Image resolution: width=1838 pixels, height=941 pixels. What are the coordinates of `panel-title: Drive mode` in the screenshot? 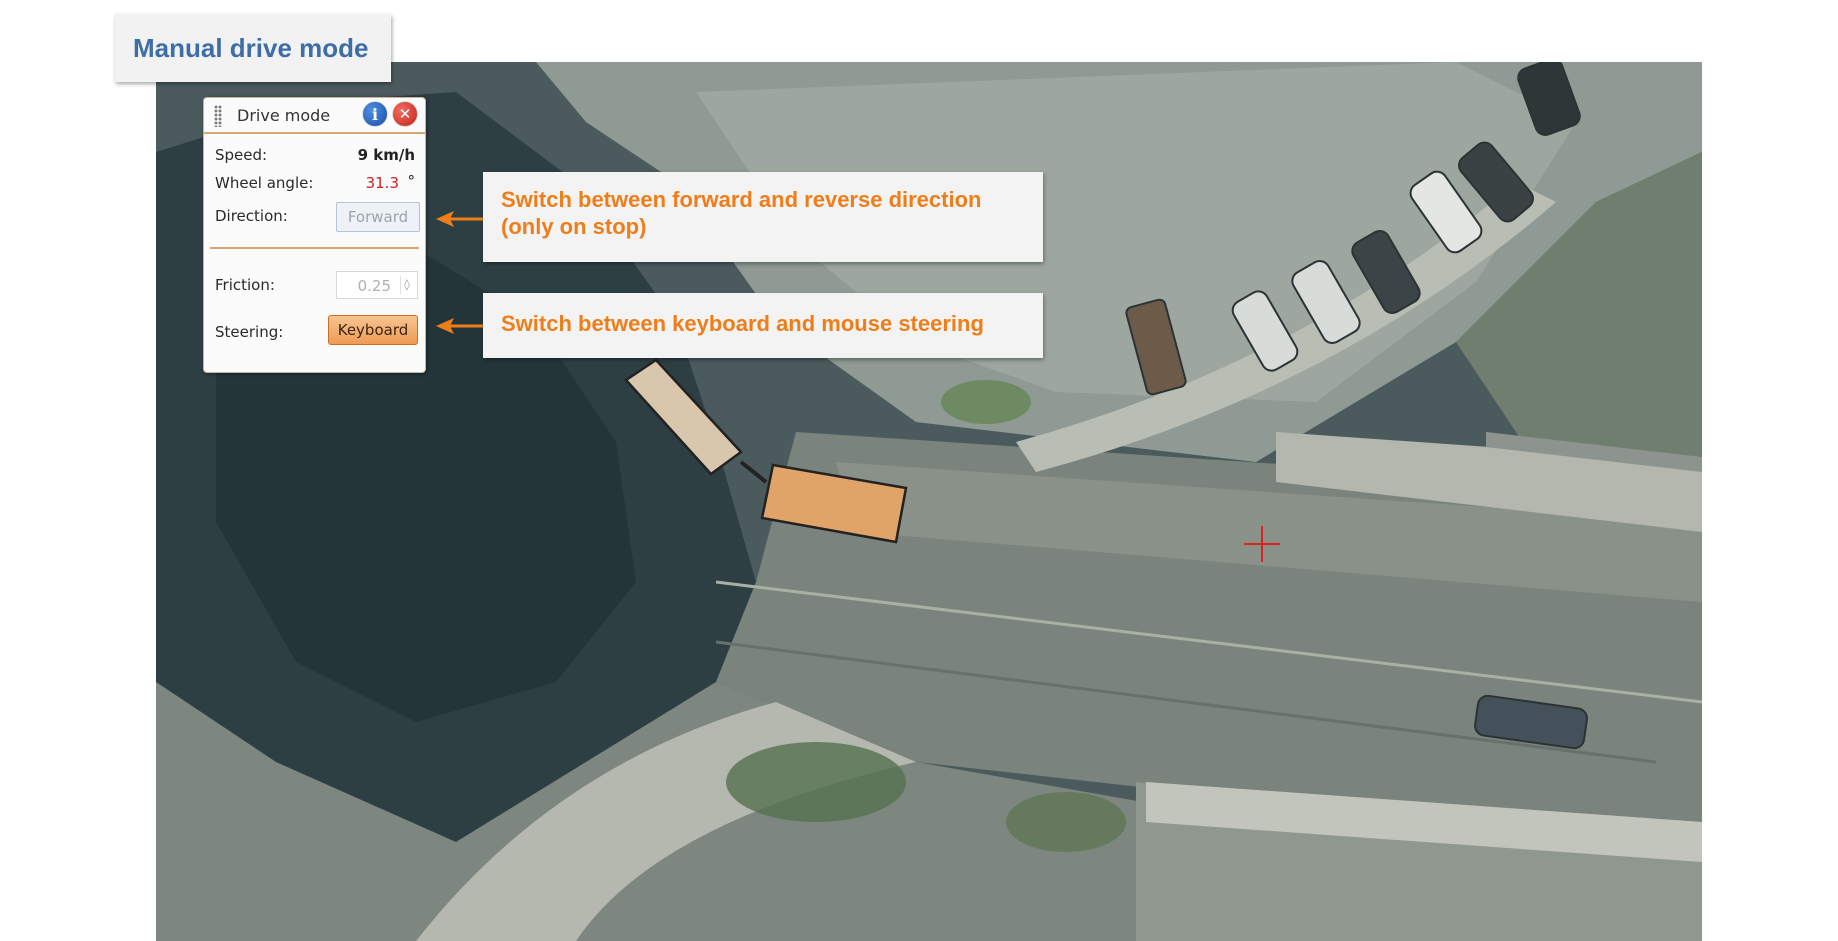 It's located at (284, 115).